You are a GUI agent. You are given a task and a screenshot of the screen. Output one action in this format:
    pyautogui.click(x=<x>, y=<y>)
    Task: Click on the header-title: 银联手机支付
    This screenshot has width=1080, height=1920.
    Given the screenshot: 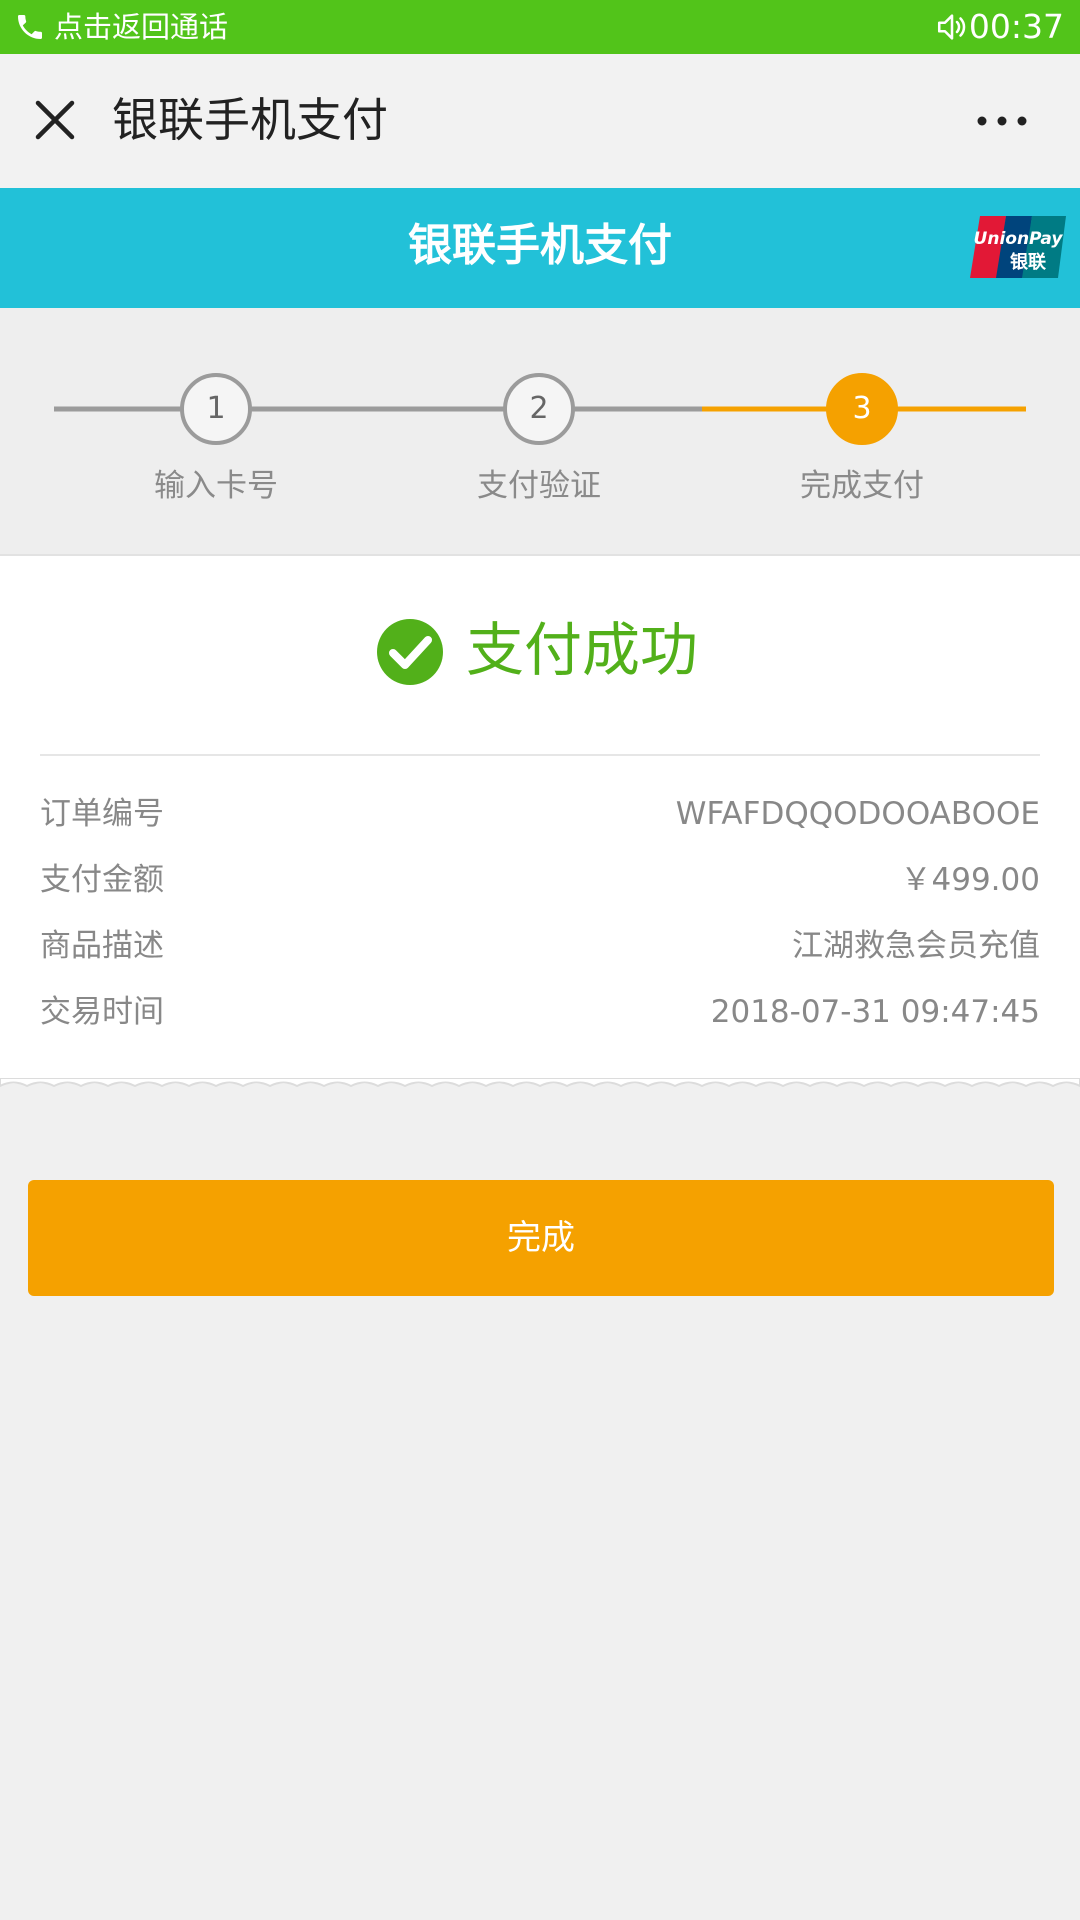 What is the action you would take?
    pyautogui.click(x=540, y=245)
    